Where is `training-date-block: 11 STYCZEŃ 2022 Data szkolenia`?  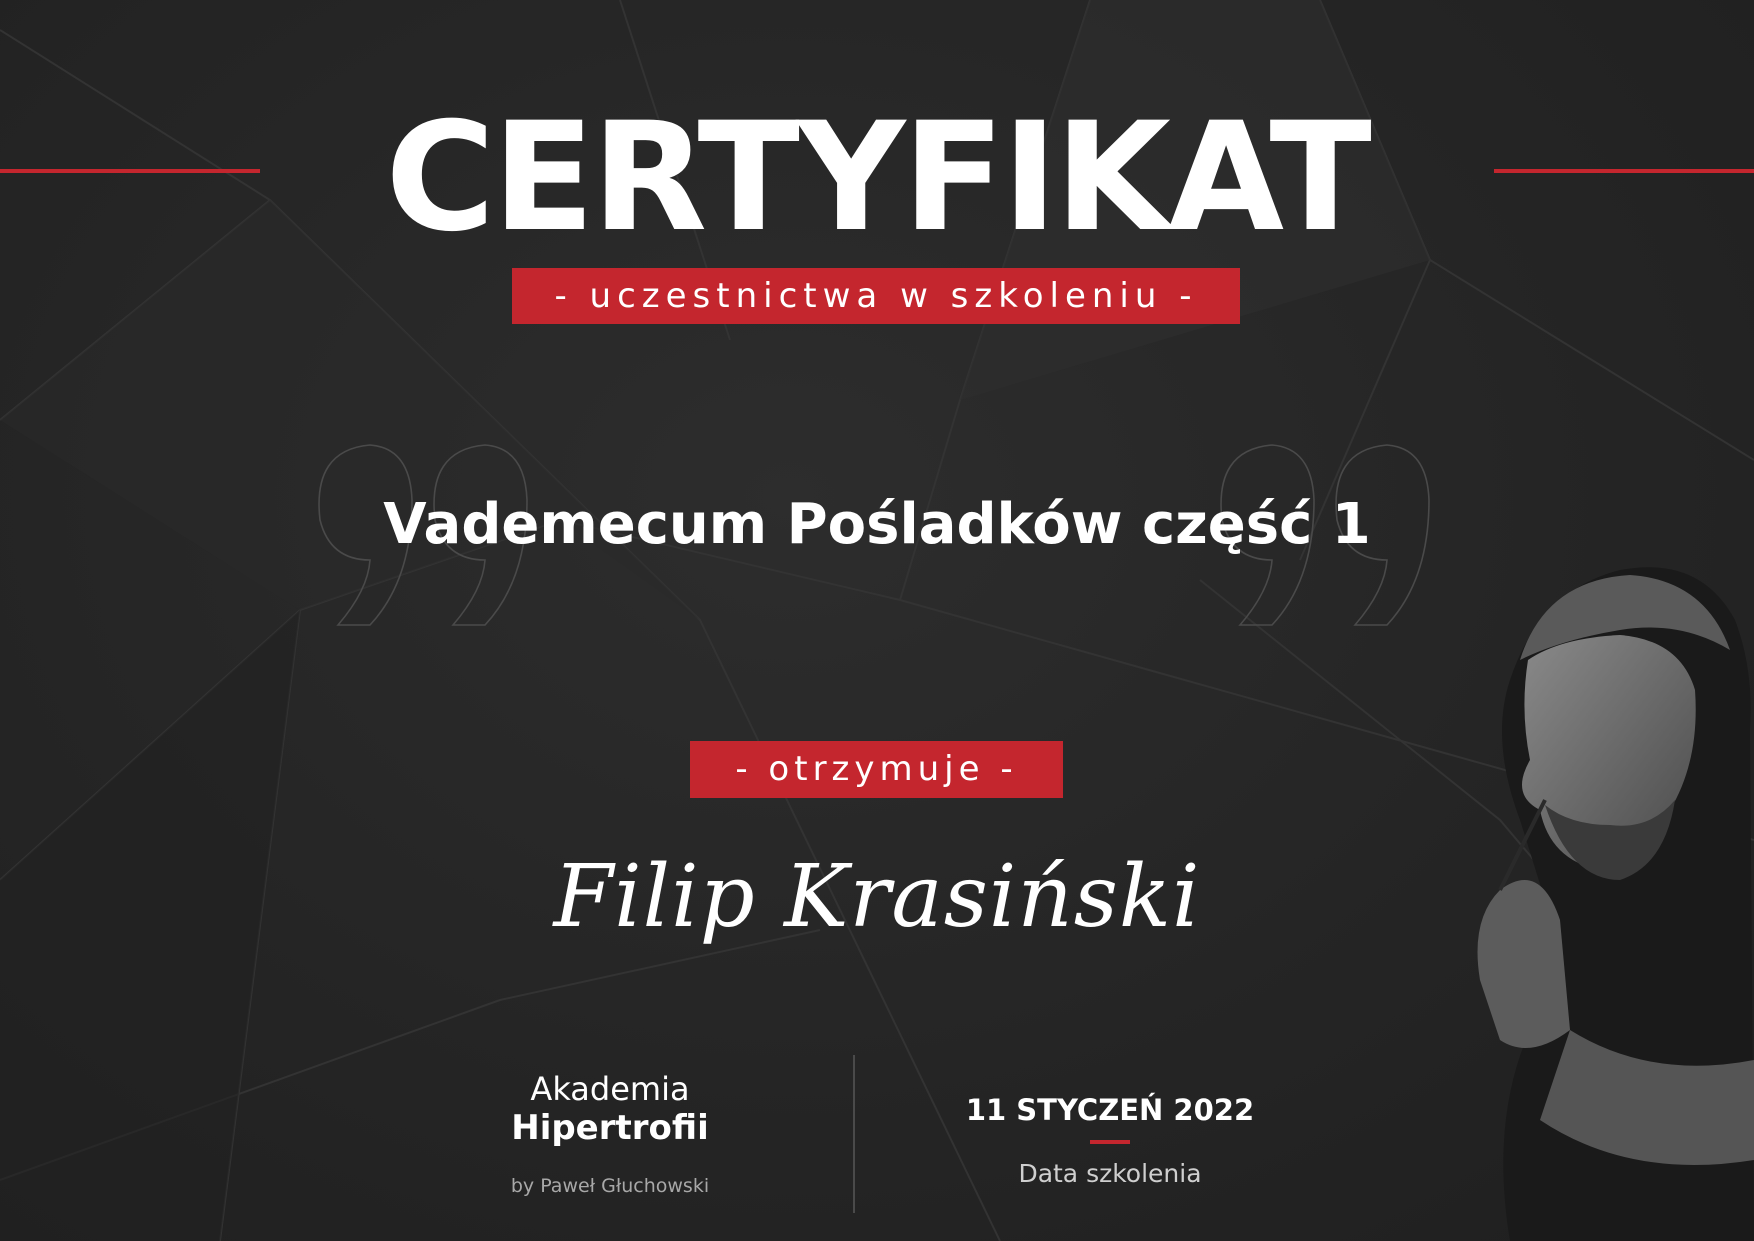
training-date-block: 11 STYCZEŃ 2022 Data szkolenia is located at coordinates (1110, 1140).